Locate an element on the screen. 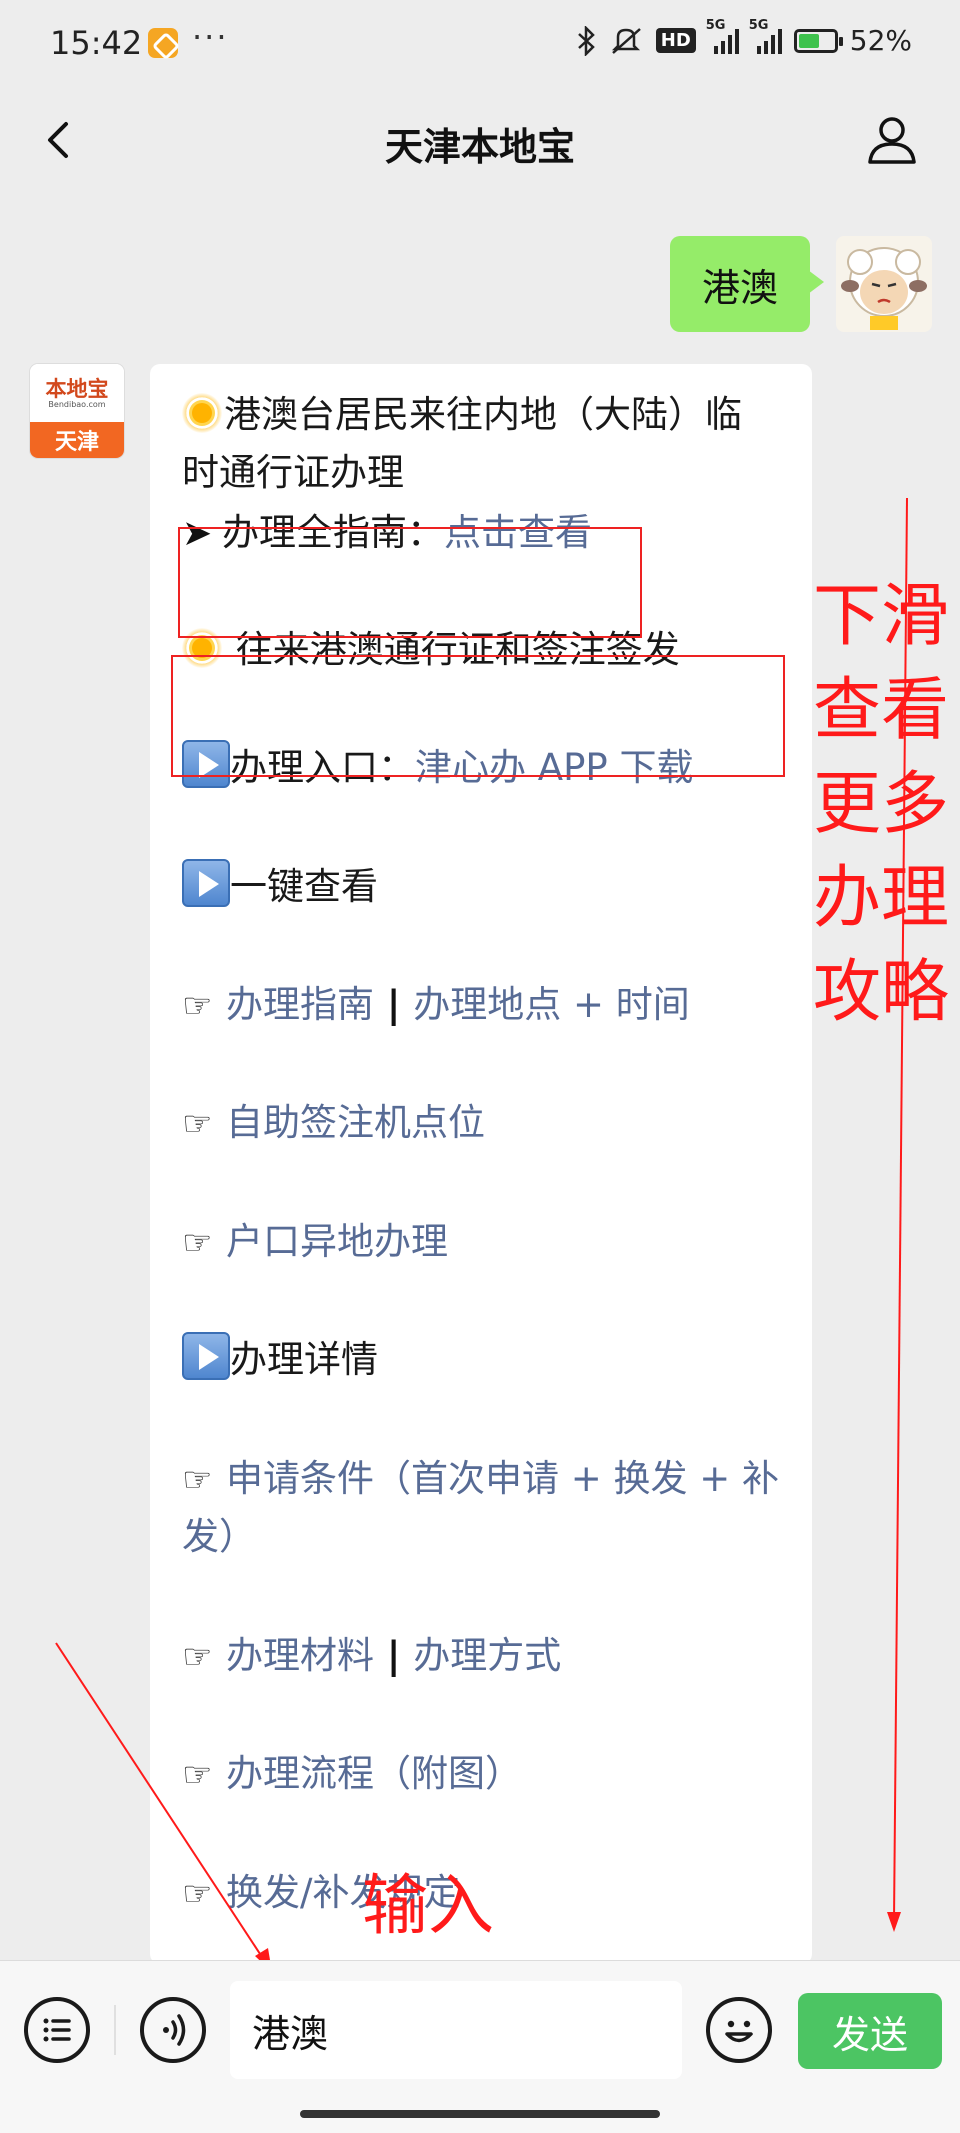 Image resolution: width=960 pixels, height=2133 pixels. emoji-icon is located at coordinates (739, 2030).